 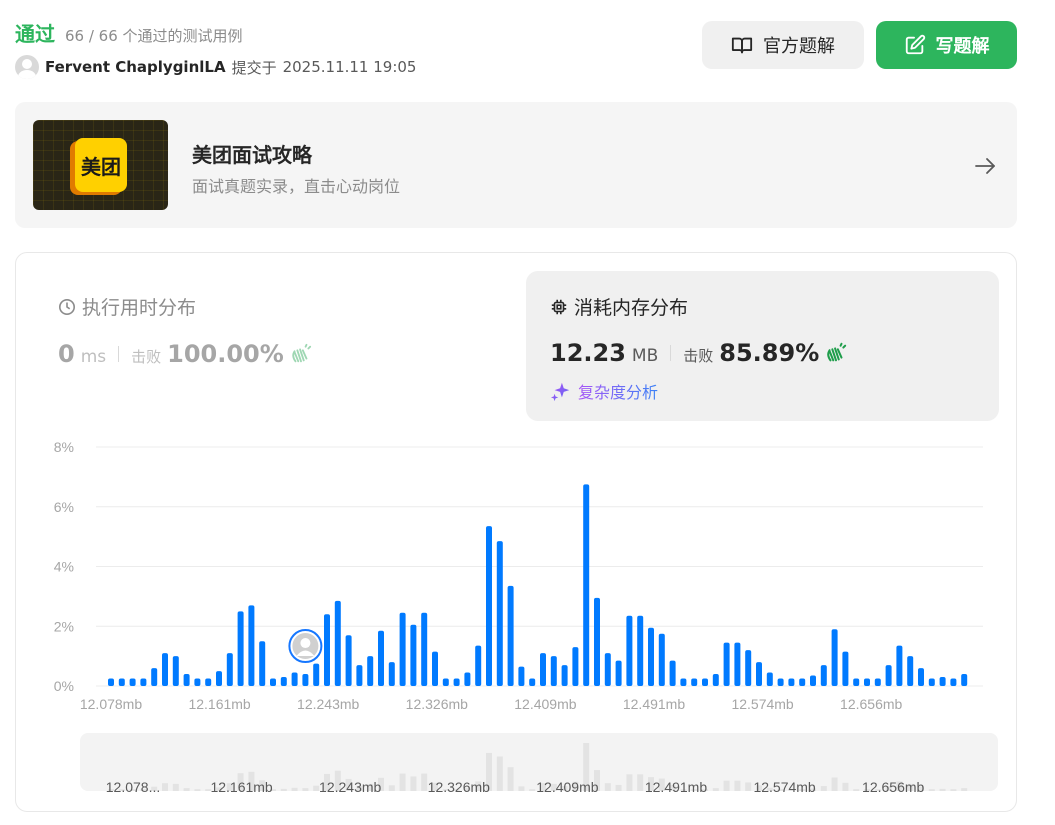 I want to click on x-tick-label: 12.161mb, so click(x=219, y=704).